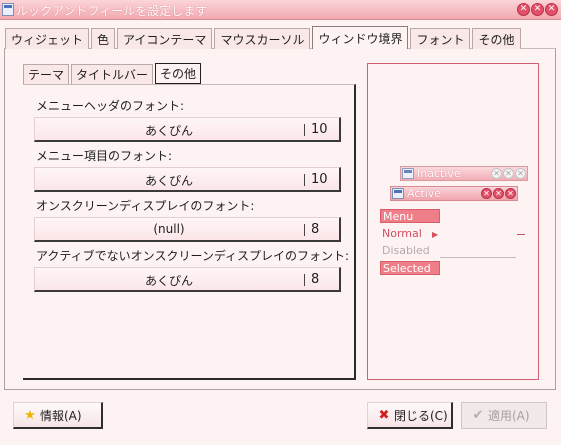 This screenshot has width=561, height=445. What do you see at coordinates (187, 229) in the screenshot?
I see `osd-font-button: (null) 8` at bounding box center [187, 229].